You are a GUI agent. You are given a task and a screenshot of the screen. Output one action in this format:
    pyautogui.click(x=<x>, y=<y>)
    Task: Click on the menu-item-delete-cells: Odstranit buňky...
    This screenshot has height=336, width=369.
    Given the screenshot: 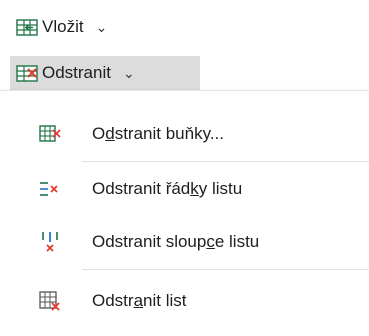 What is the action you would take?
    pyautogui.click(x=184, y=134)
    